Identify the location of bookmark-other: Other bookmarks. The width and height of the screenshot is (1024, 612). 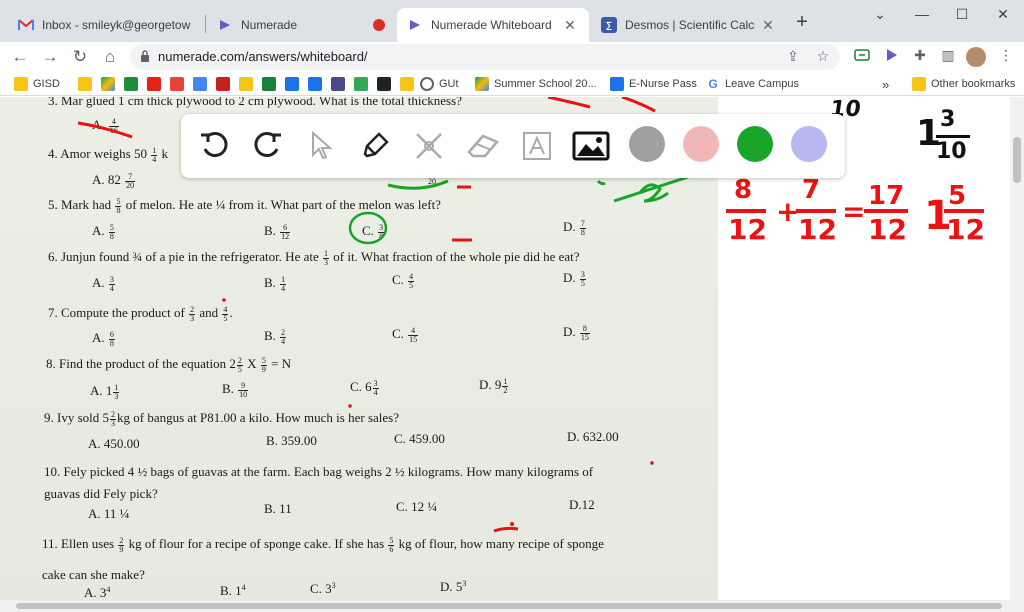
(963, 84).